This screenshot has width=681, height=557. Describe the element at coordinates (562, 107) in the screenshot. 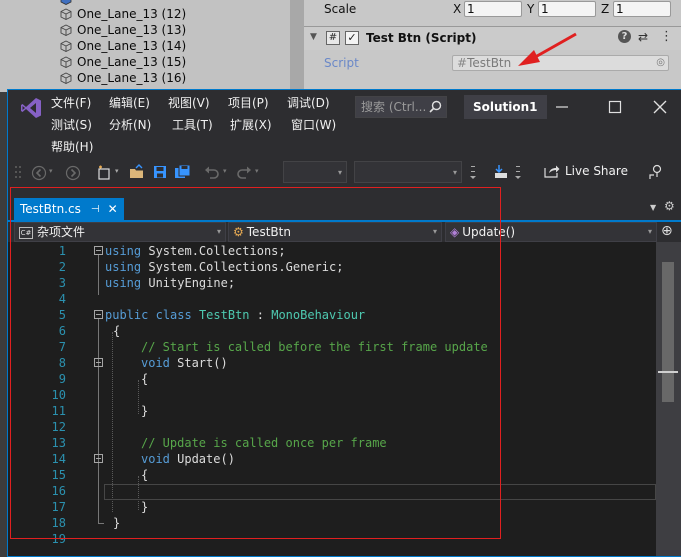

I see `minimize-icon` at that location.